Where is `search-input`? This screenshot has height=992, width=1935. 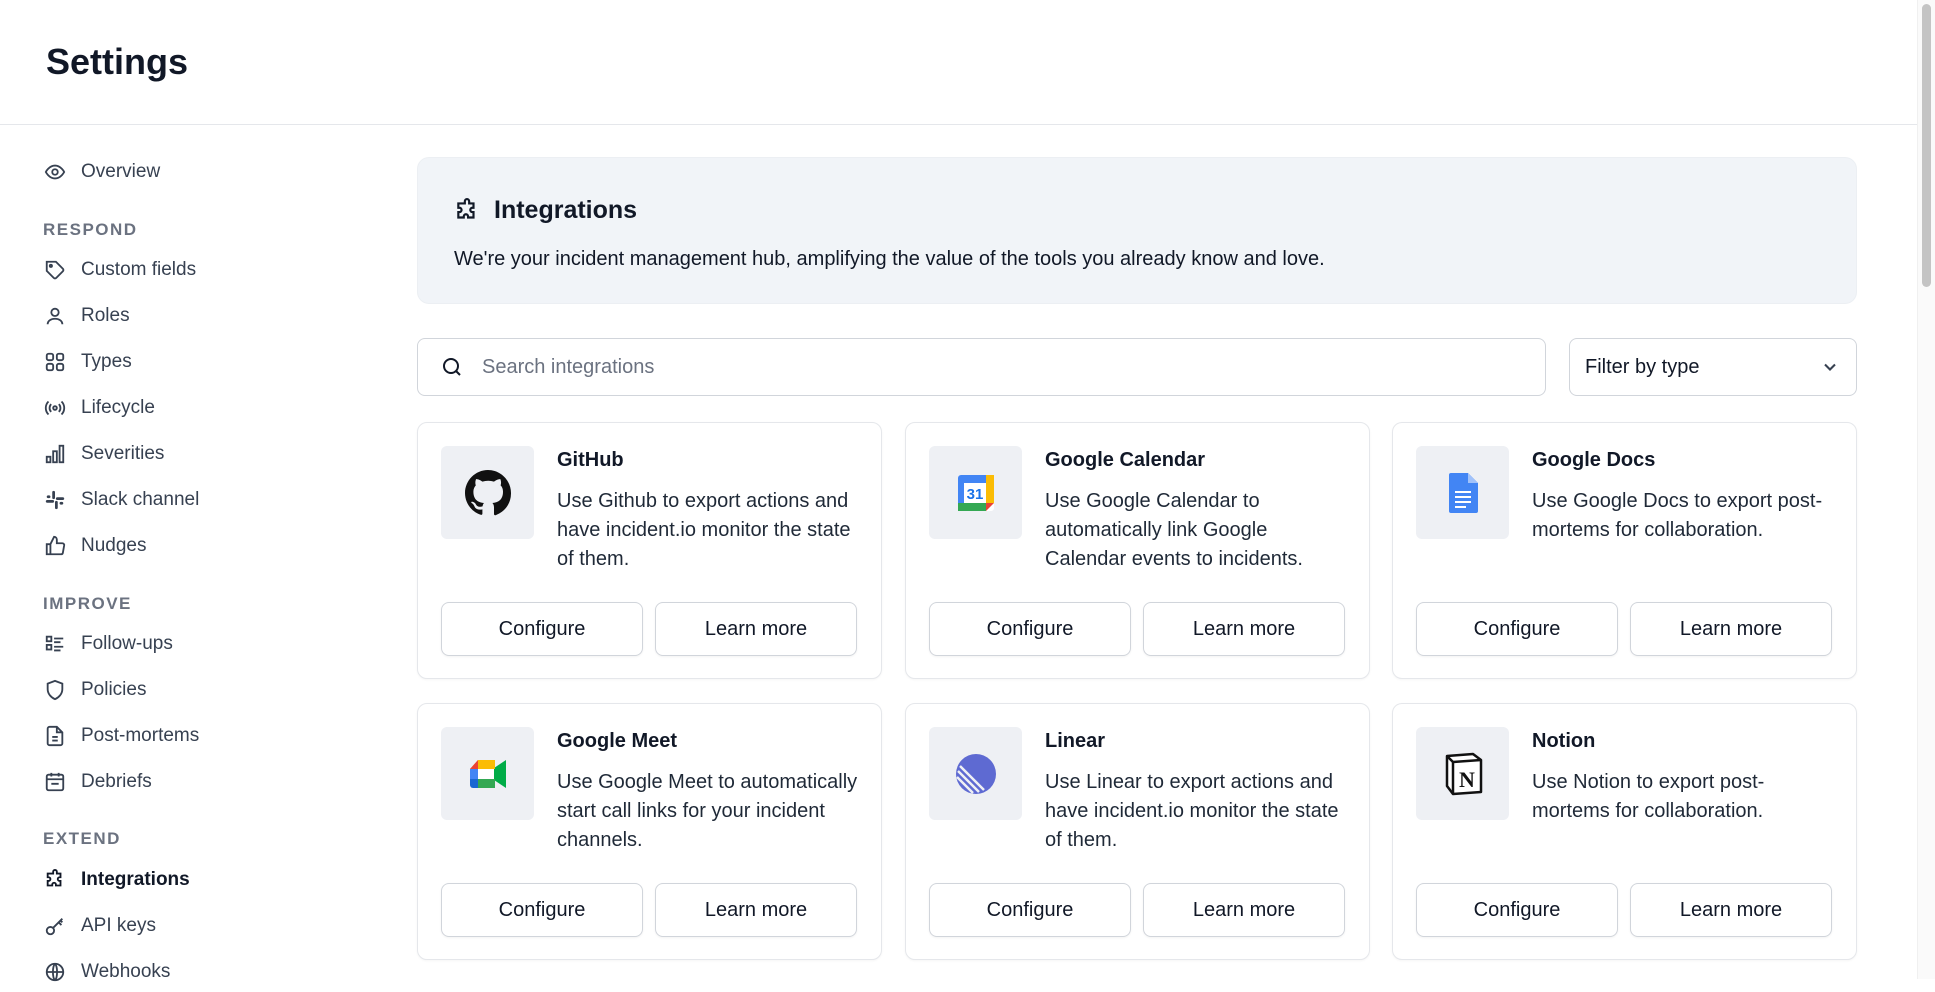
search-input is located at coordinates (1002, 367).